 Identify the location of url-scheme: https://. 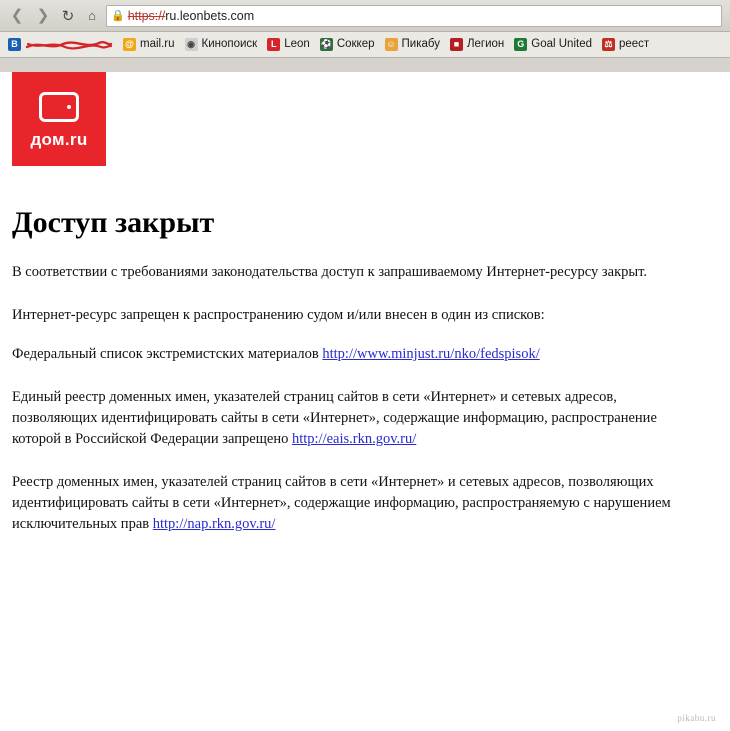
(146, 15).